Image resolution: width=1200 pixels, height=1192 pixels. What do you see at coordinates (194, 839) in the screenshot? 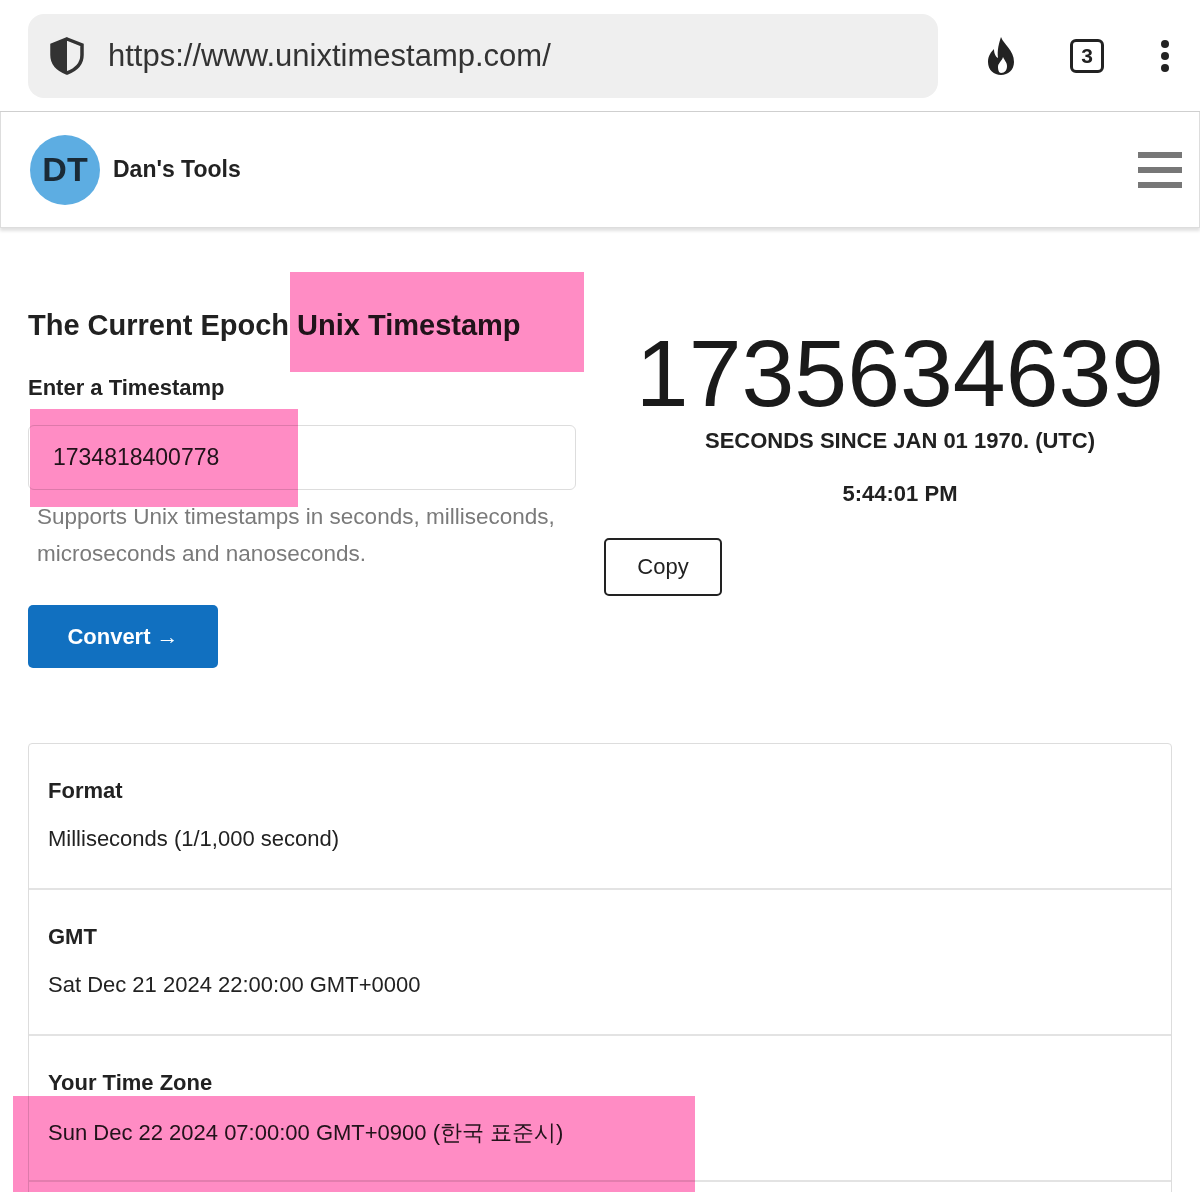
I see `result-value: Milliseconds (1/1,000 second)` at bounding box center [194, 839].